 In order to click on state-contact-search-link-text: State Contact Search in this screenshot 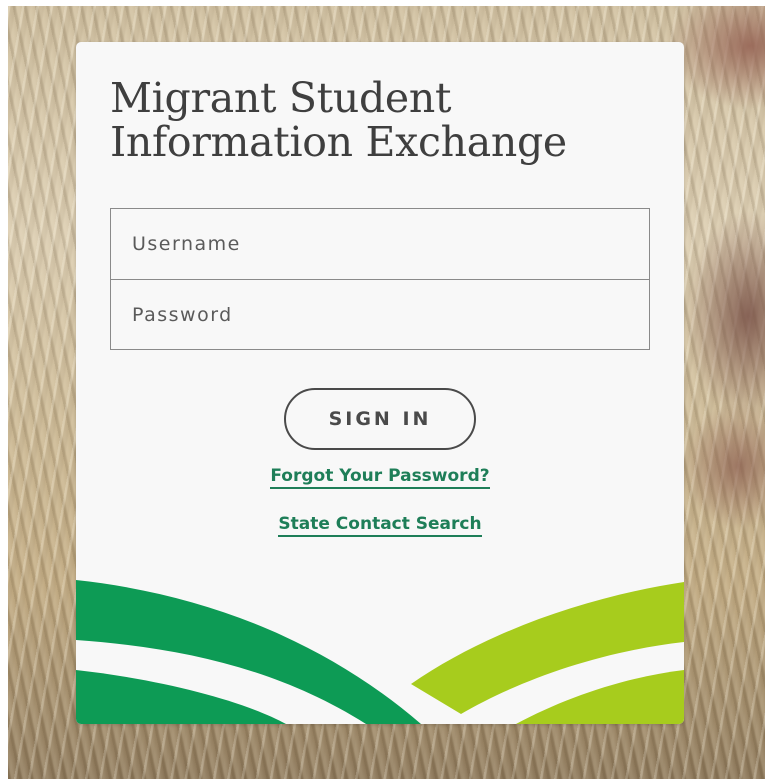, I will do `click(380, 525)`.